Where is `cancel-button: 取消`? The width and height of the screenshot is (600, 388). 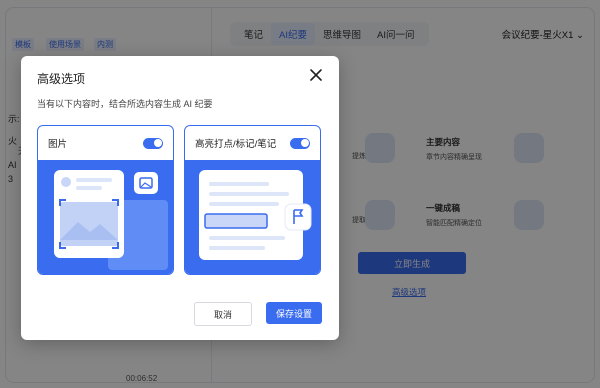
cancel-button: 取消 is located at coordinates (223, 314).